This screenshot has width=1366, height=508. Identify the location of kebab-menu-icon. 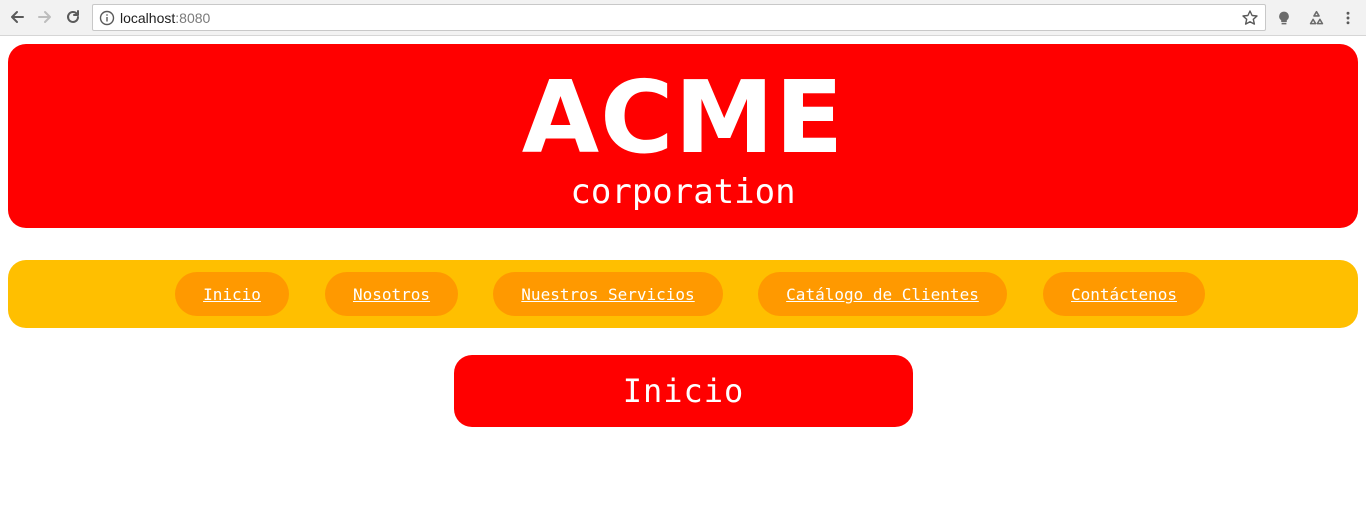
(1348, 18).